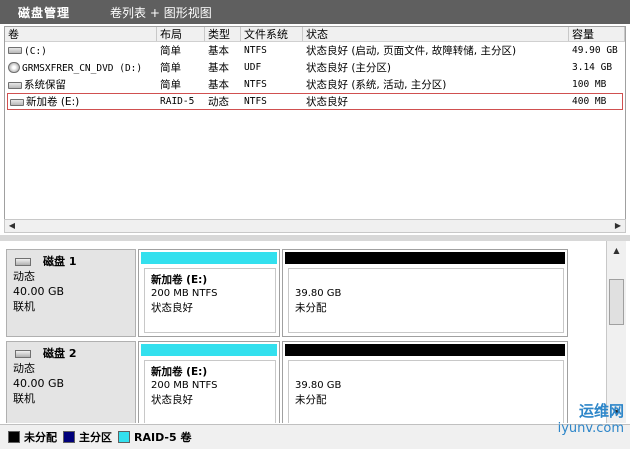 Image resolution: width=630 pixels, height=449 pixels. I want to click on watermark-logo: 运维网 iyunv.com, so click(574, 423).